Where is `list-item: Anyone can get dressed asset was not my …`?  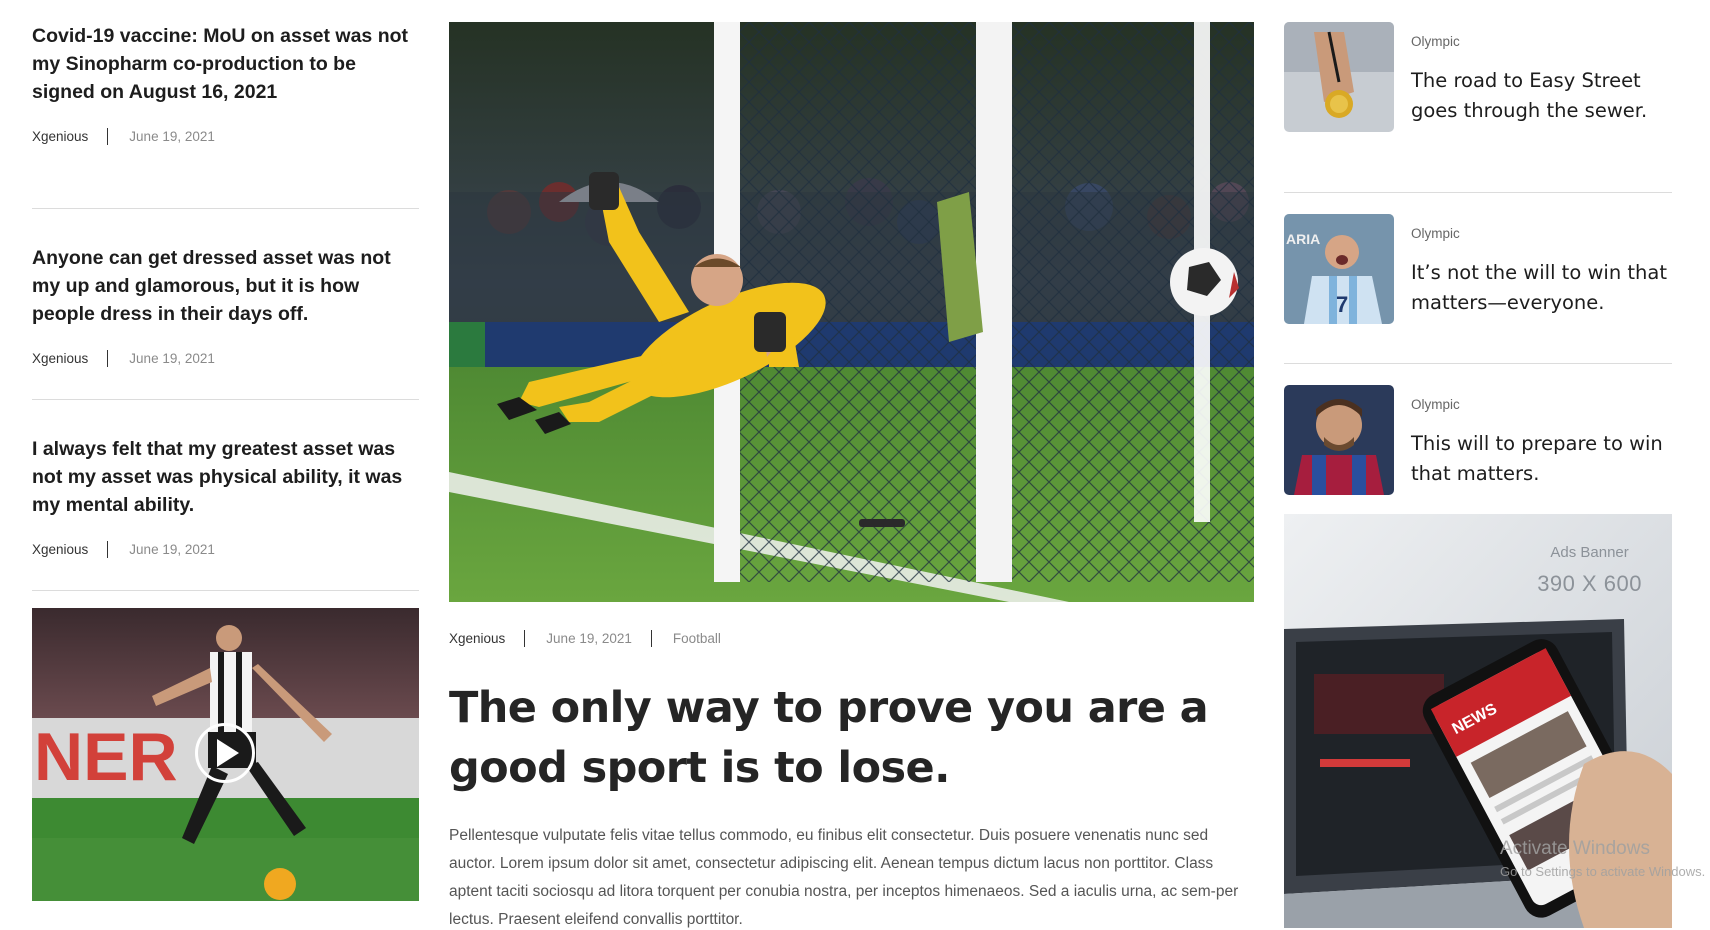 list-item: Anyone can get dressed asset was not my … is located at coordinates (225, 304).